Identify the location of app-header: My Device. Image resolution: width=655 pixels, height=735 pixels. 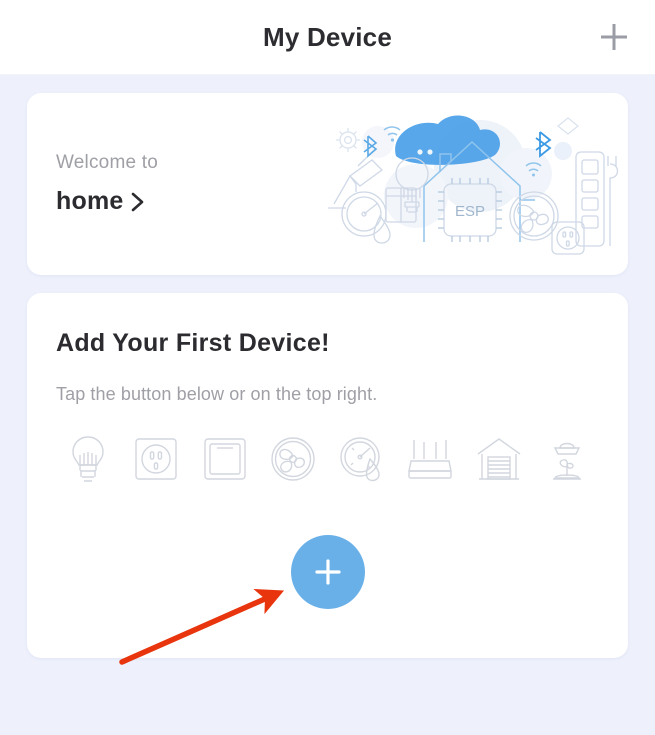
(327, 37).